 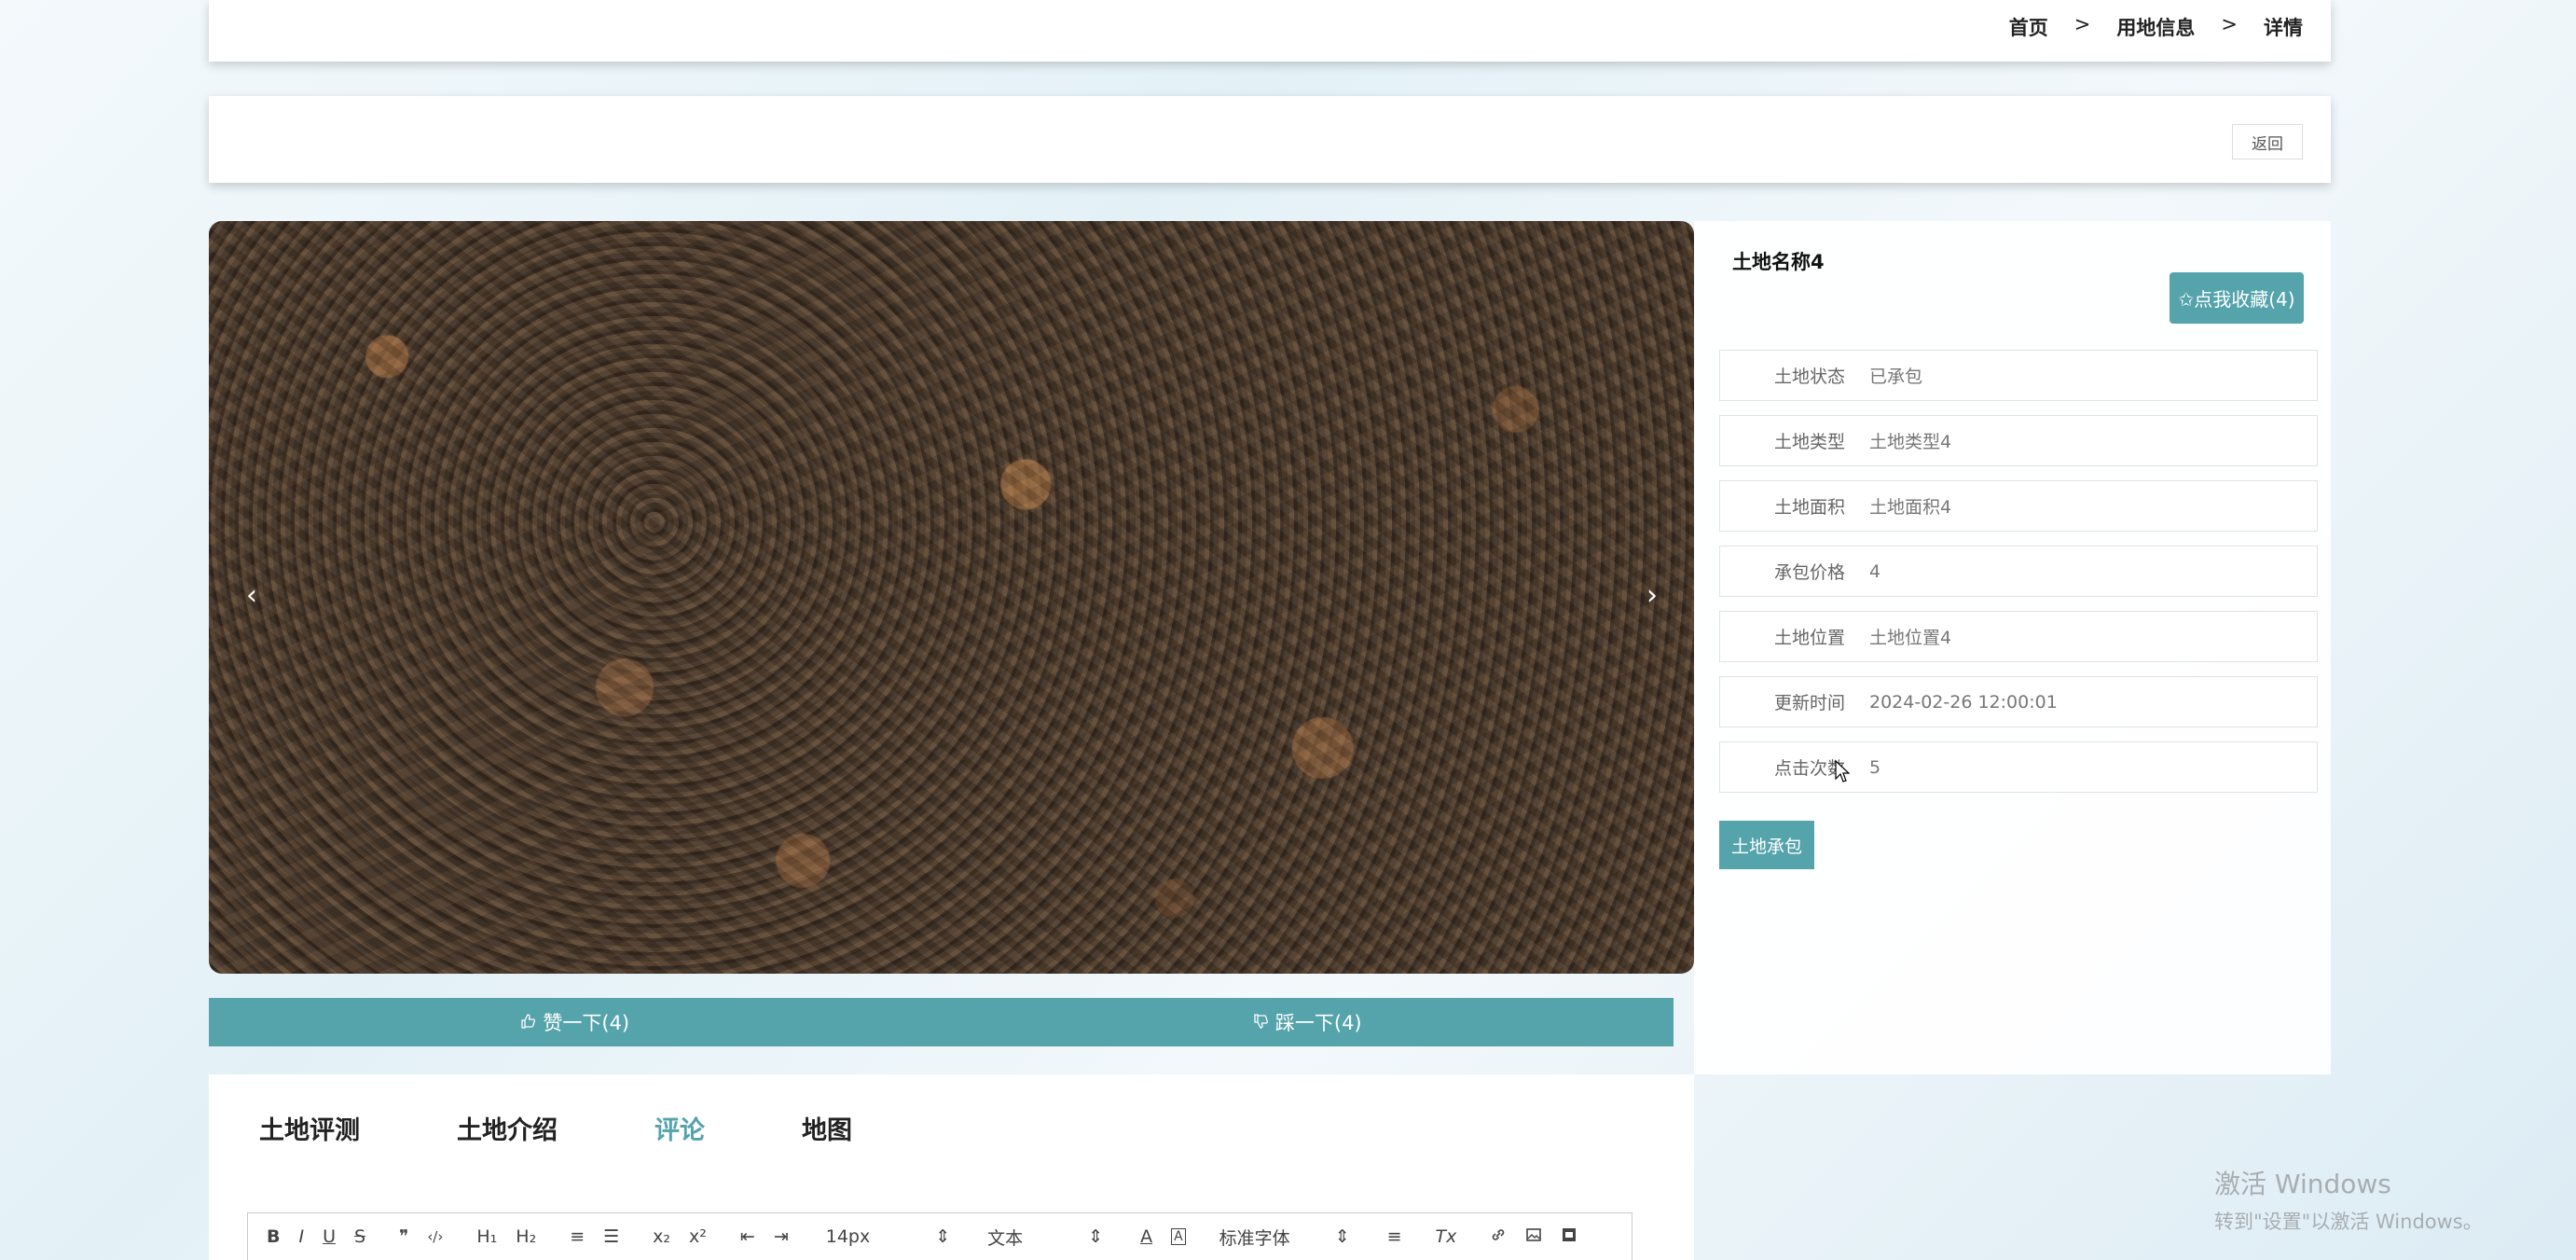 What do you see at coordinates (1569, 1237) in the screenshot?
I see `video-icon` at bounding box center [1569, 1237].